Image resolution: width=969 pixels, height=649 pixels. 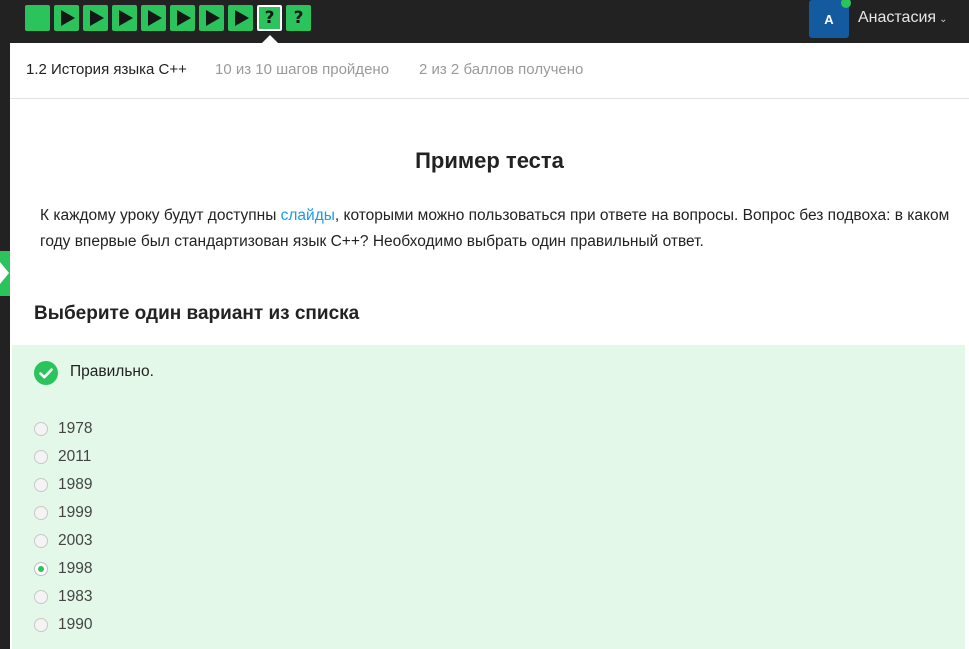 What do you see at coordinates (484, 21) in the screenshot?
I see `top-navigation-bar: ? ? A Анастасия ⌄` at bounding box center [484, 21].